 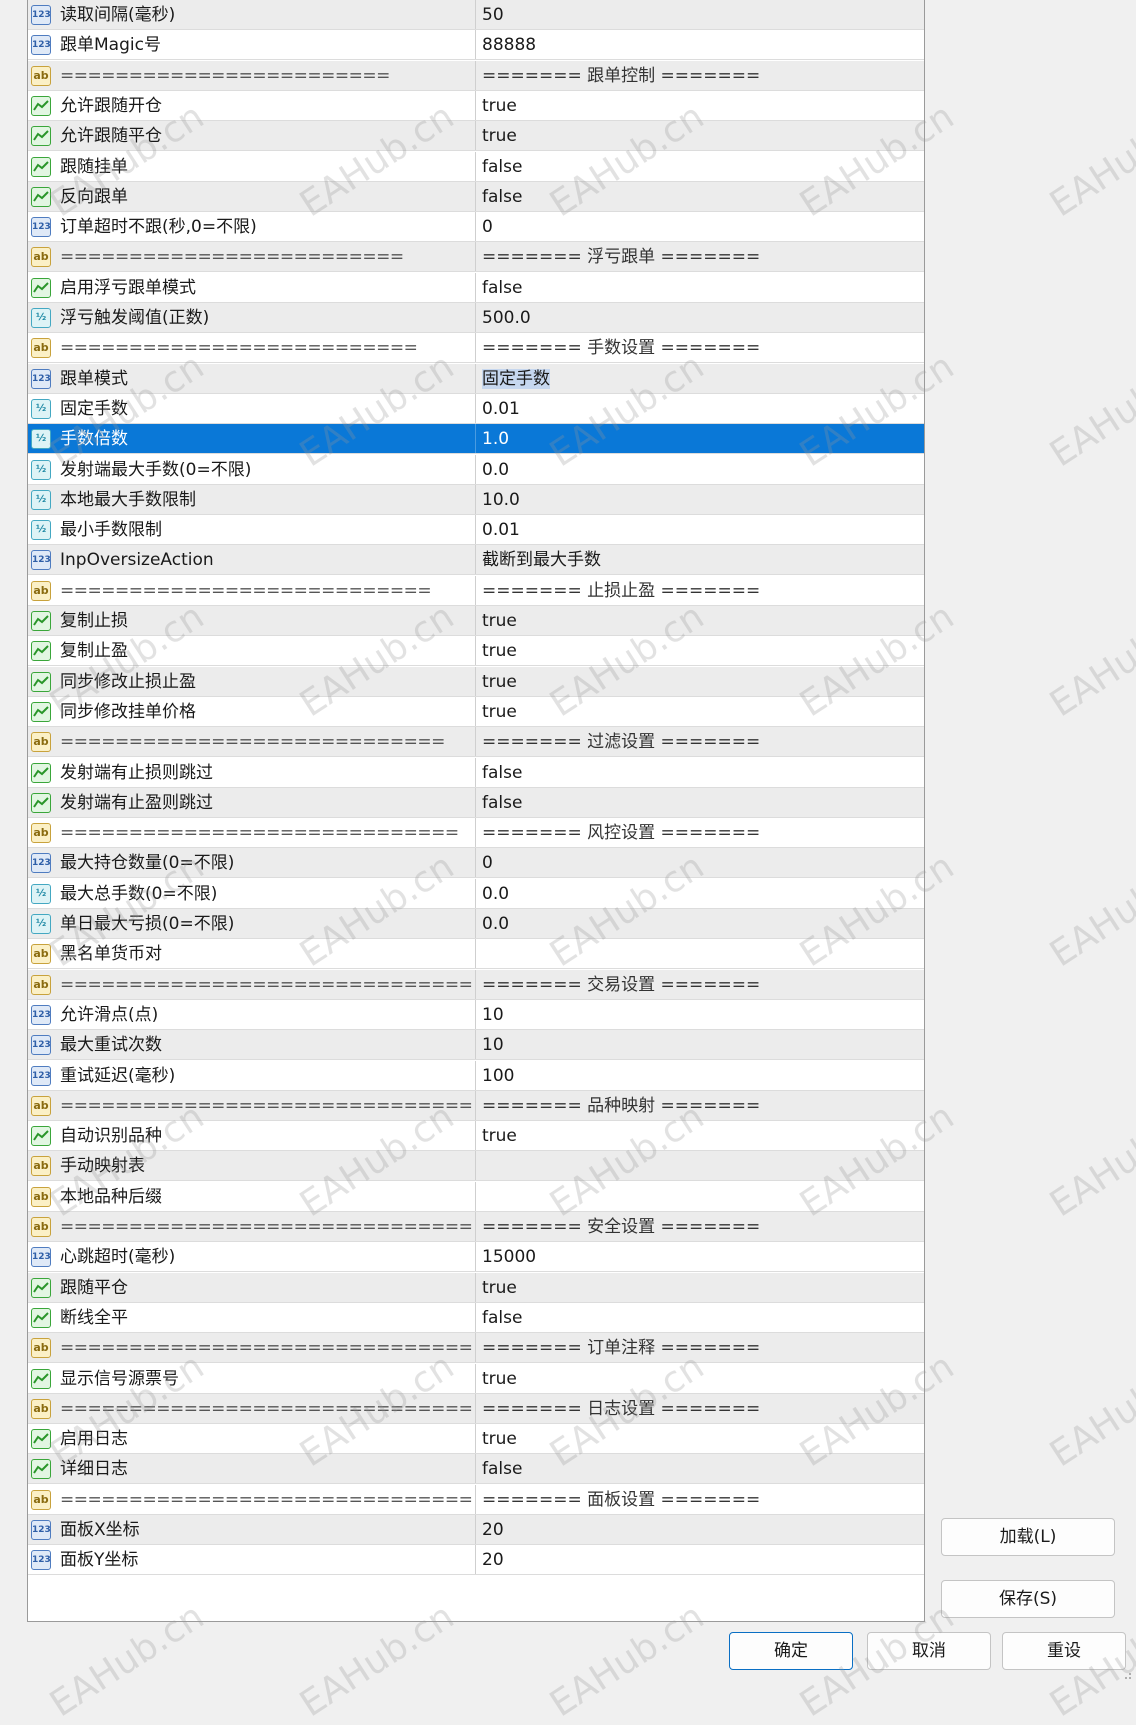 I want to click on param-row: 123 允许滑点(点) 10, so click(x=476, y=1014).